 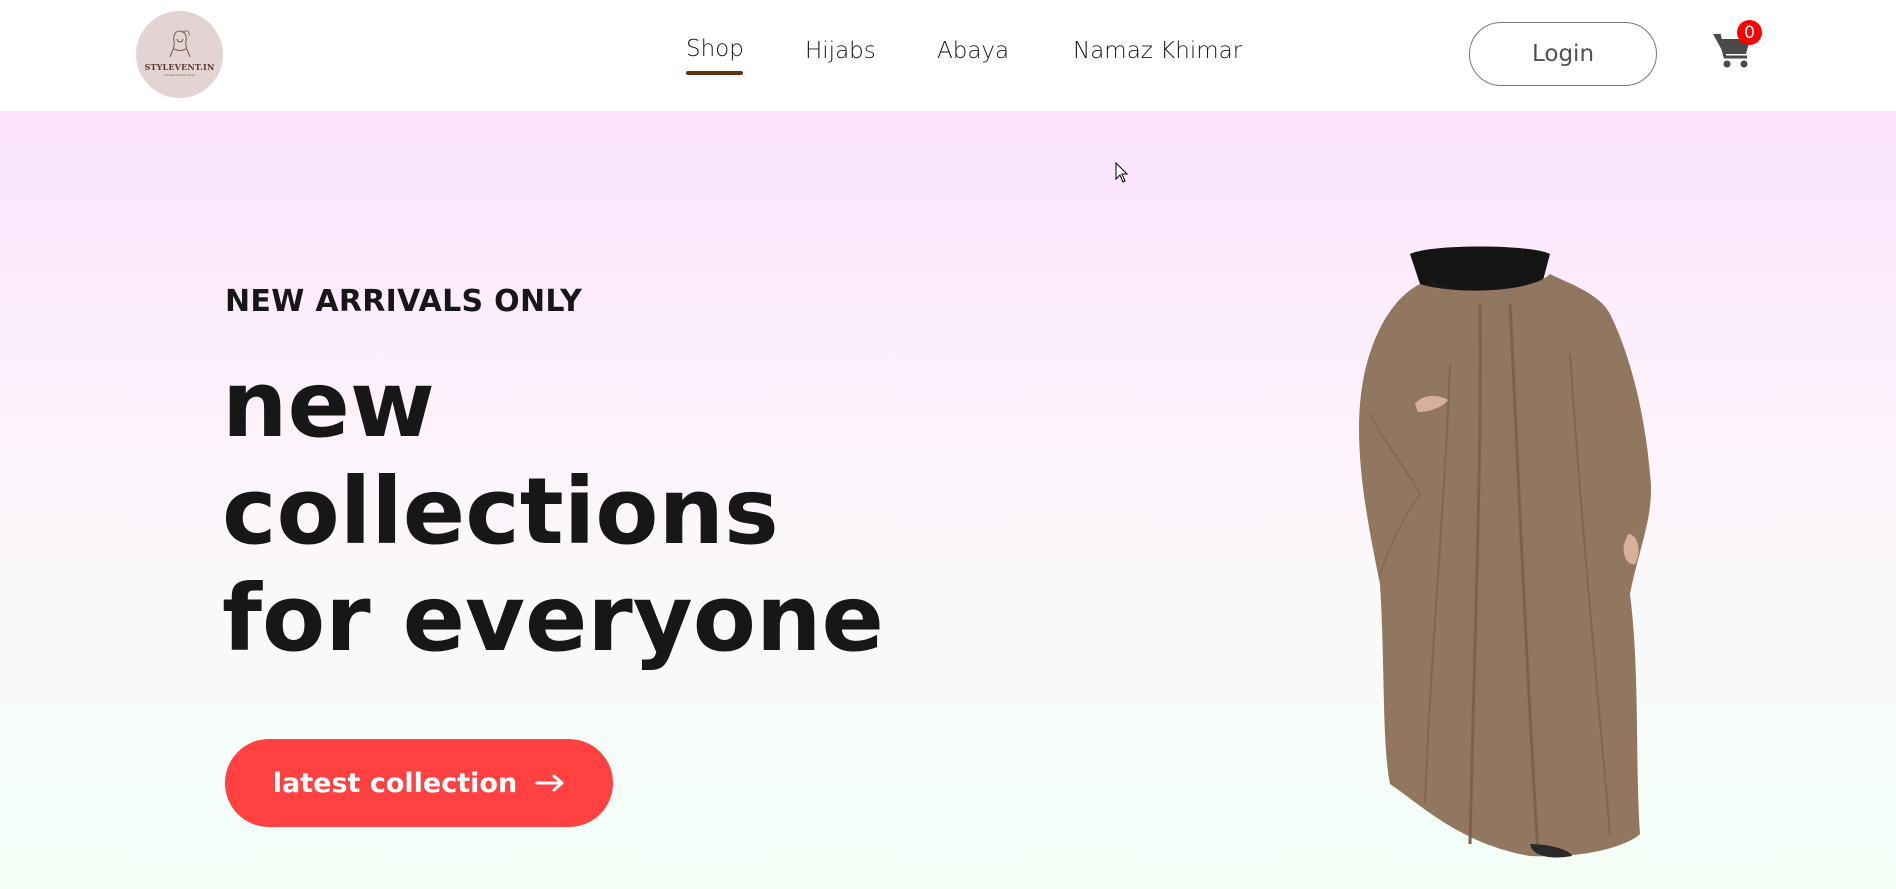 What do you see at coordinates (973, 51) in the screenshot?
I see `nav-item-abaya: Abaya` at bounding box center [973, 51].